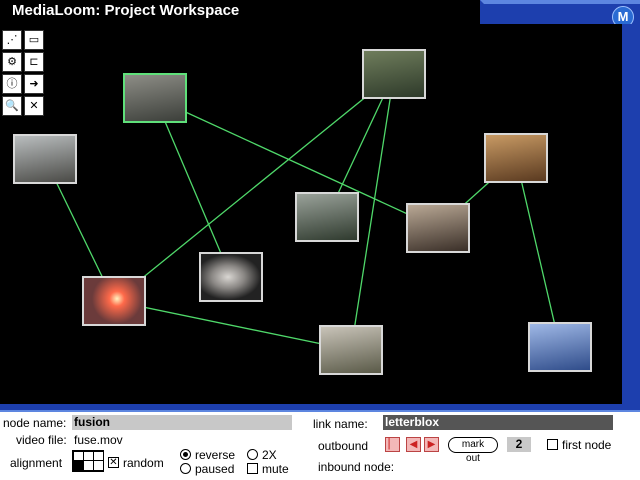  Describe the element at coordinates (631, 214) in the screenshot. I see `frame-right` at that location.